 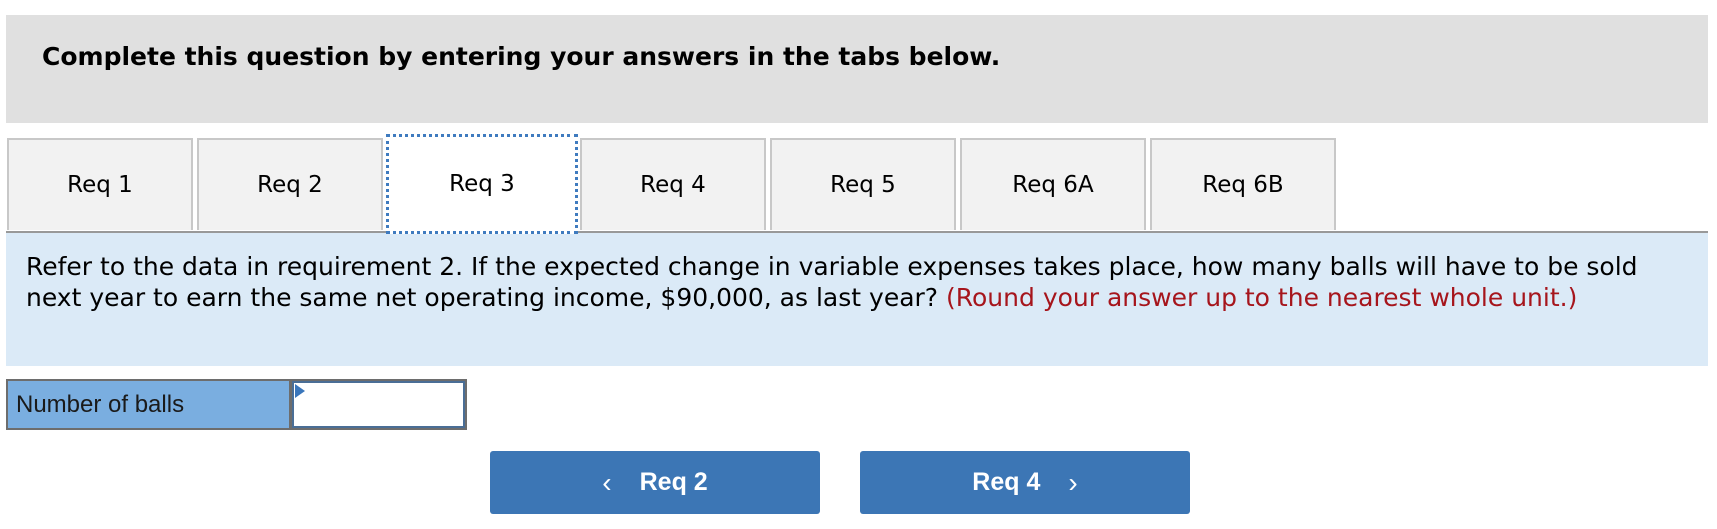 I want to click on answer-label: Number of balls, so click(x=148, y=404).